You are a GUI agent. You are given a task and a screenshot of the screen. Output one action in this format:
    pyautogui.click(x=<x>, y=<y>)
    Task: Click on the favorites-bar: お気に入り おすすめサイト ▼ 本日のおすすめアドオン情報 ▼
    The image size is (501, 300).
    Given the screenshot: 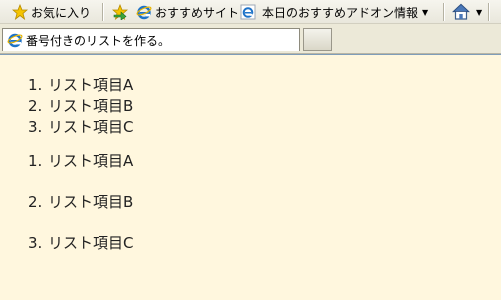 What is the action you would take?
    pyautogui.click(x=250, y=12)
    